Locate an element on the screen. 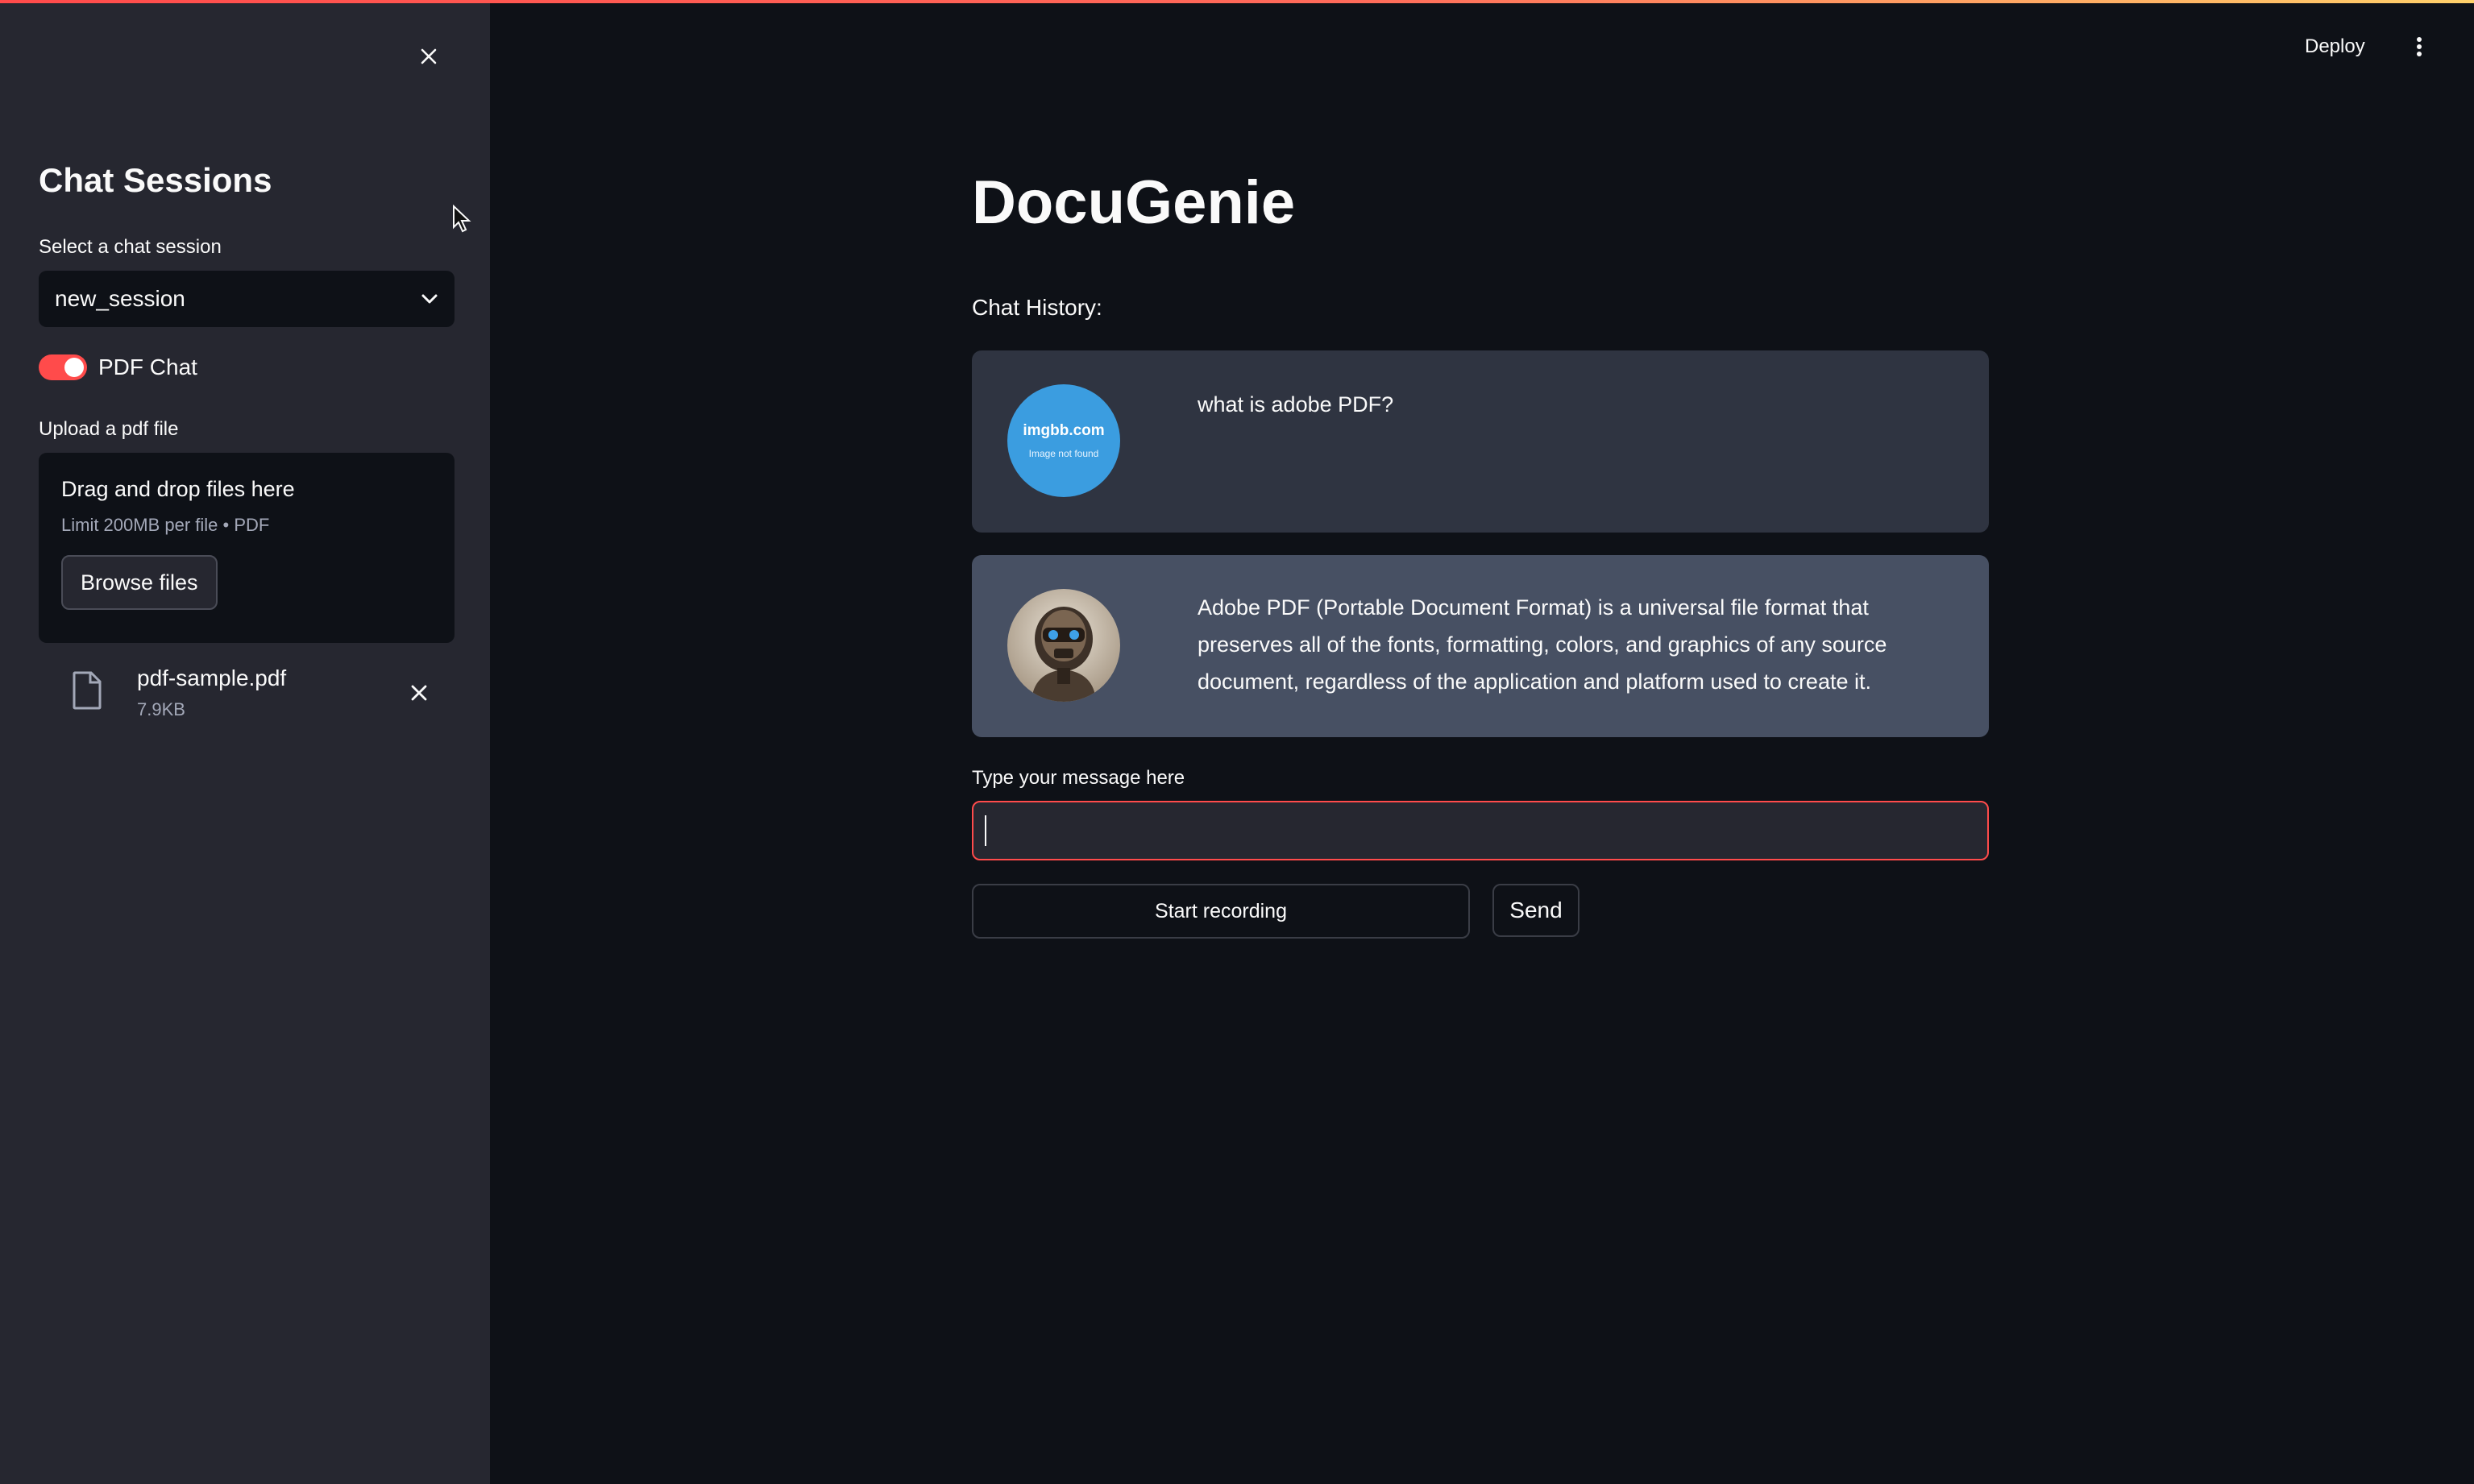 The image size is (2474, 1484). uploaded-file-row: pdf-sample.pdf 7.9KB is located at coordinates (247, 695).